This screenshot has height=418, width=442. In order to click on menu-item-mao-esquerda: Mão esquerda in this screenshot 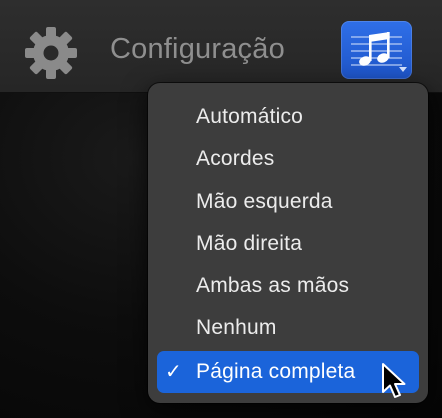, I will do `click(288, 202)`.